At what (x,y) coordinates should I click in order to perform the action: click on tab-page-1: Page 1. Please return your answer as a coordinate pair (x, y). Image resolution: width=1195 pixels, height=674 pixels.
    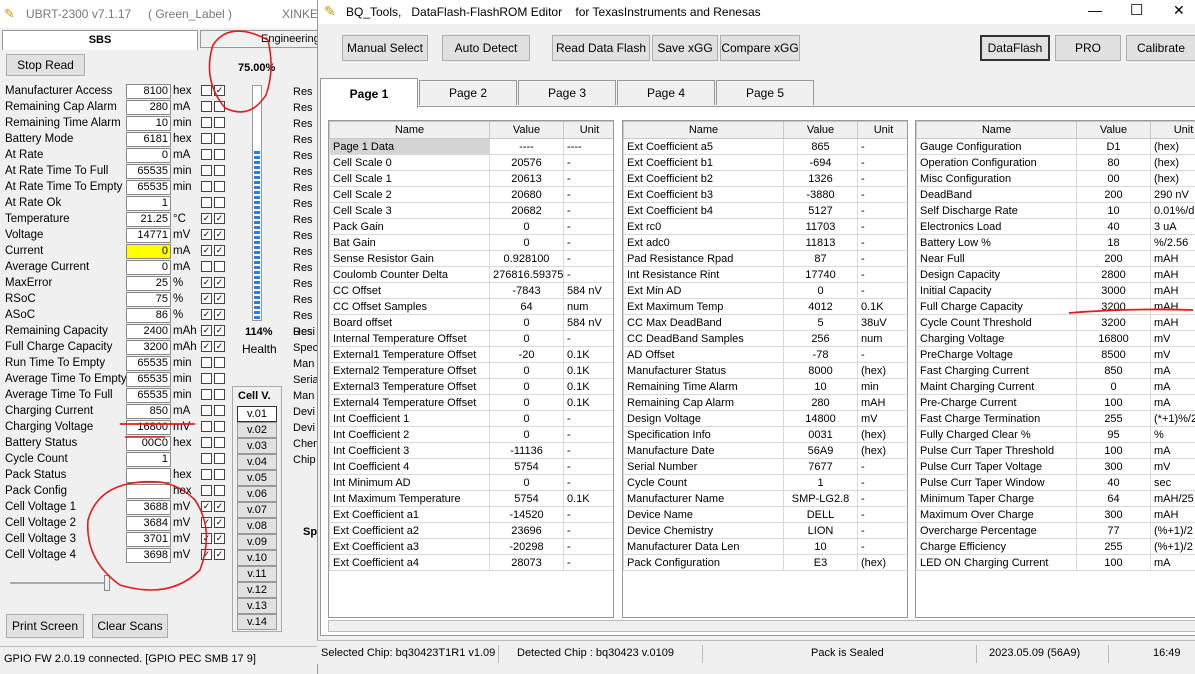
    Looking at the image, I should click on (369, 93).